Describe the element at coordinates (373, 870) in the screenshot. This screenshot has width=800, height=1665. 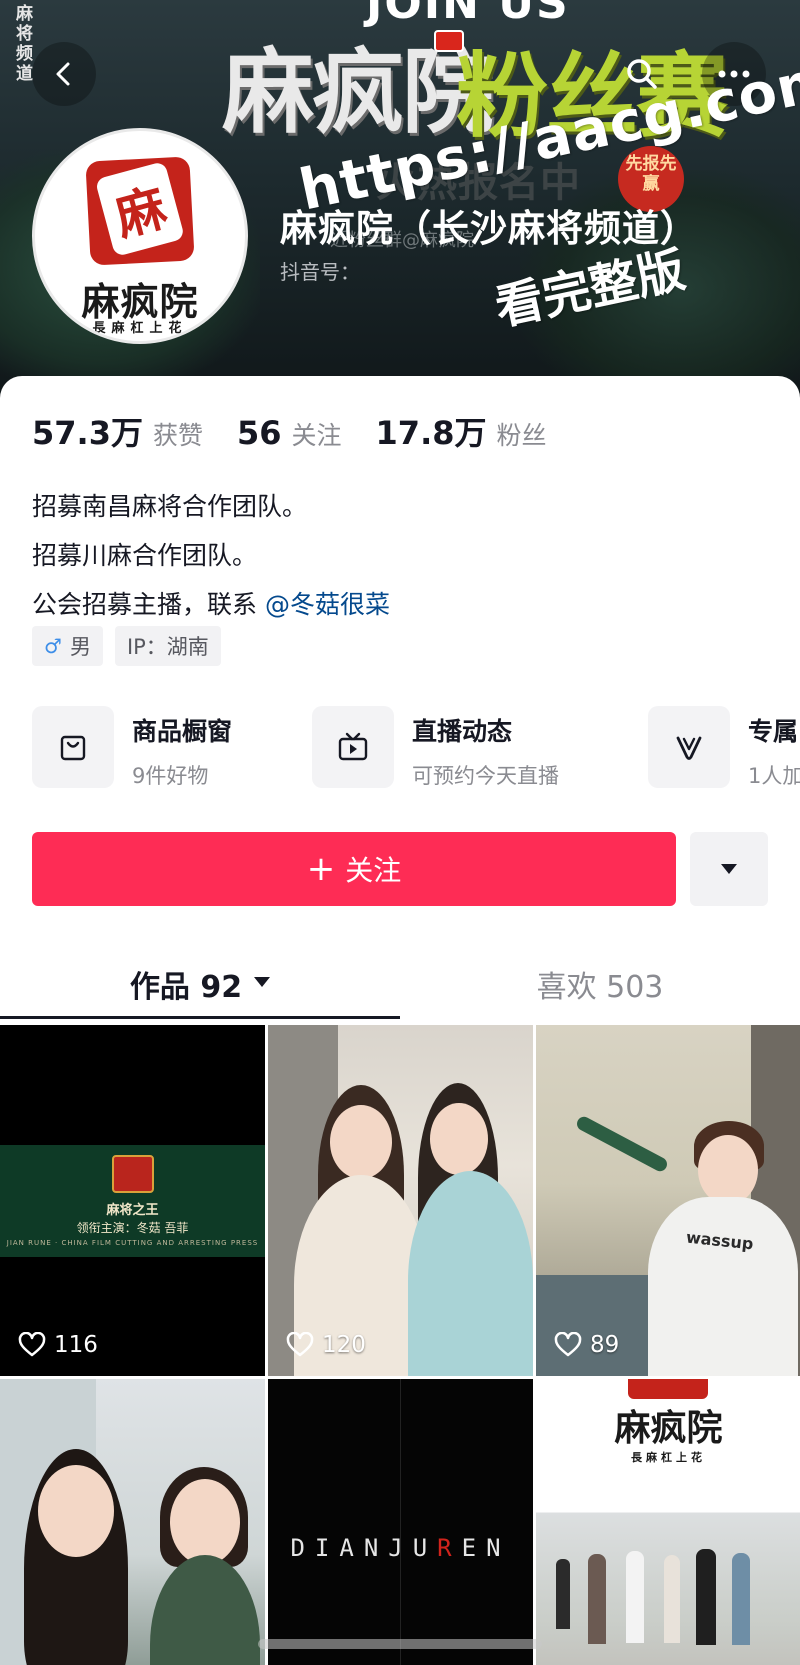
I see `follow-label: 关注` at that location.